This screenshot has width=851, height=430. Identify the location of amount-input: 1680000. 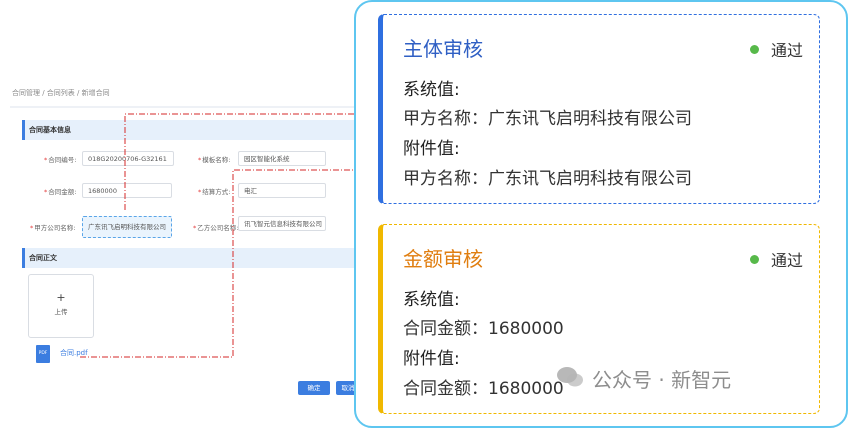
(127, 190).